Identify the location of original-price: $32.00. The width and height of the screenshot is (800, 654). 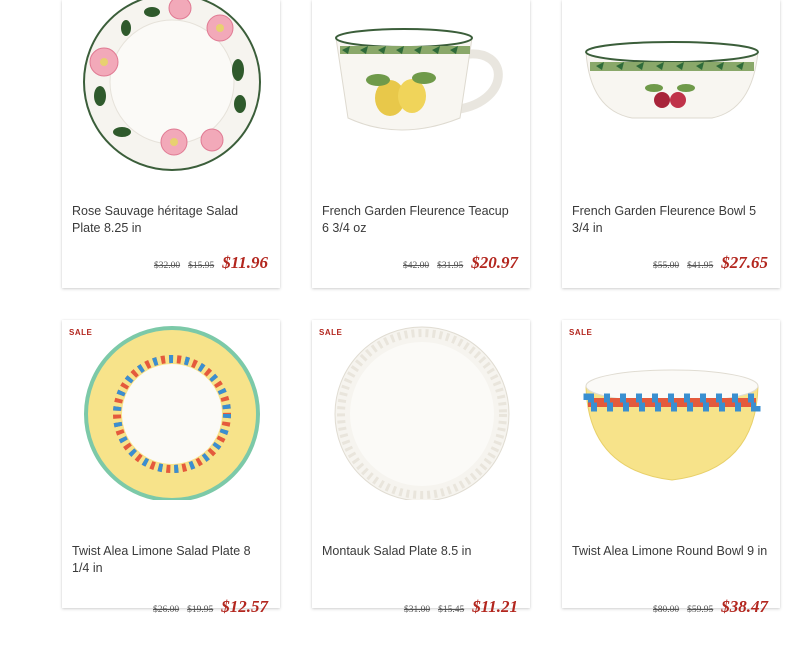
(167, 266).